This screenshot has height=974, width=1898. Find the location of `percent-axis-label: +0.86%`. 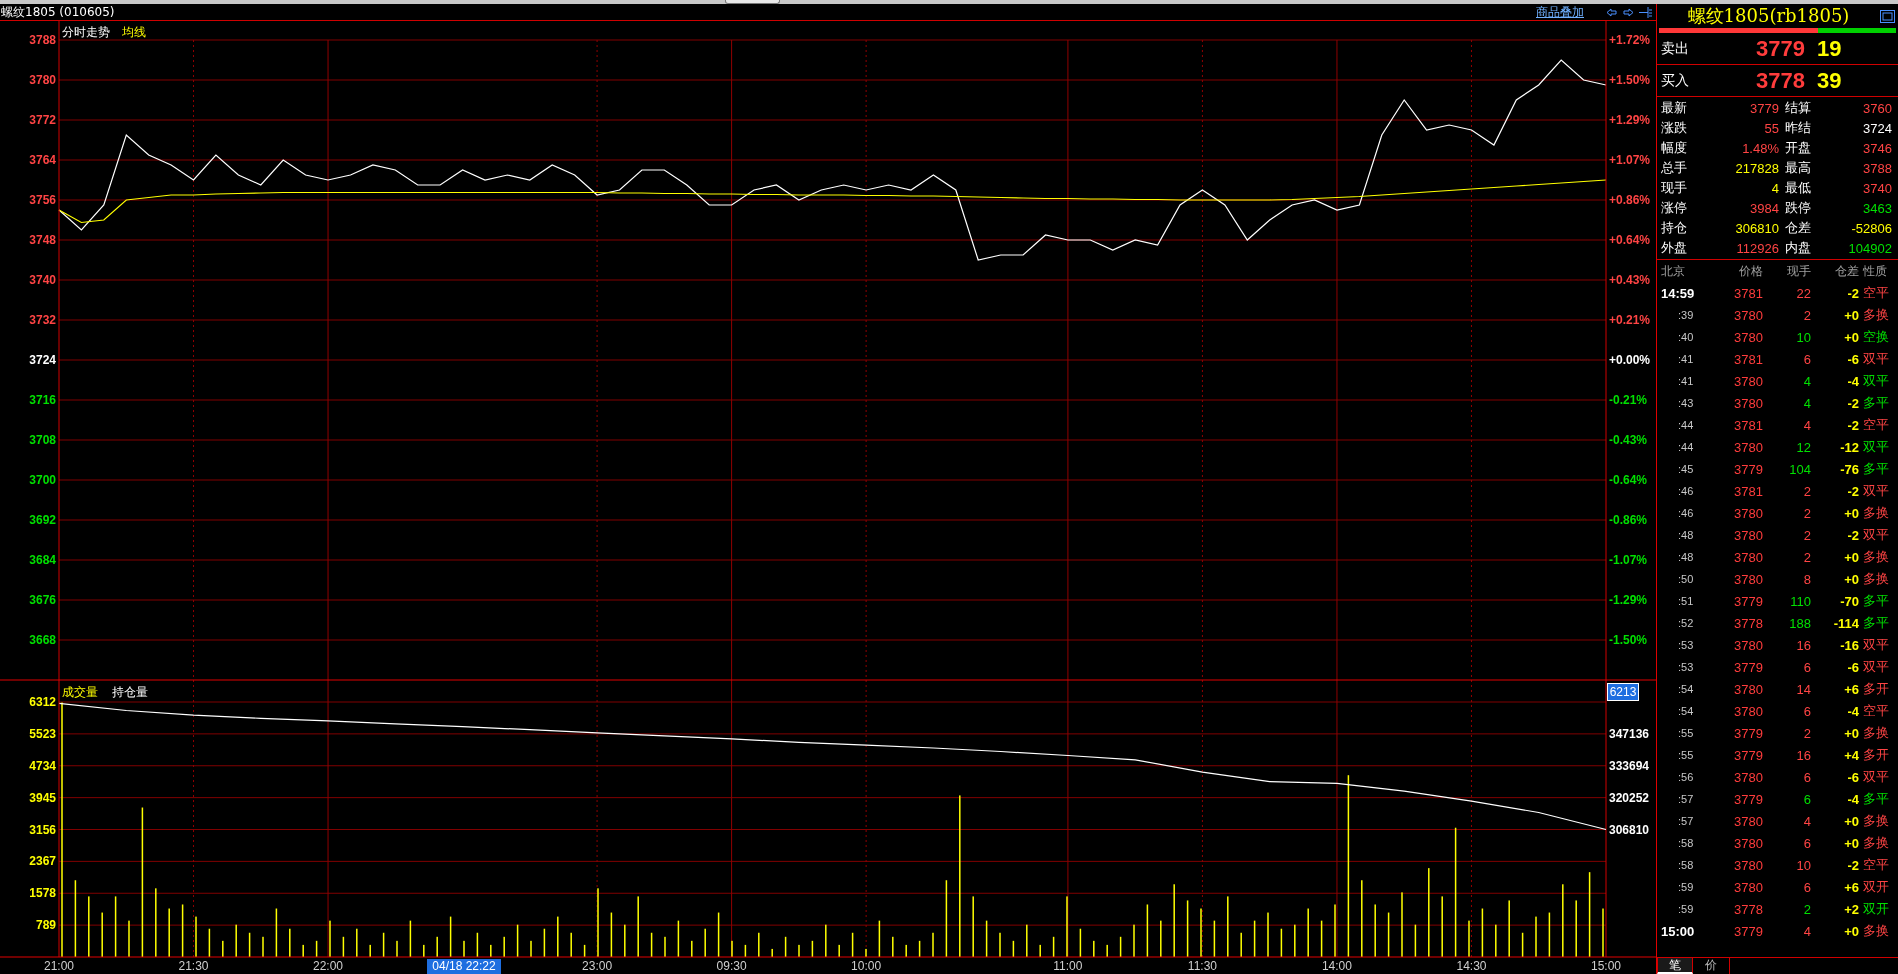

percent-axis-label: +0.86% is located at coordinates (1630, 200).